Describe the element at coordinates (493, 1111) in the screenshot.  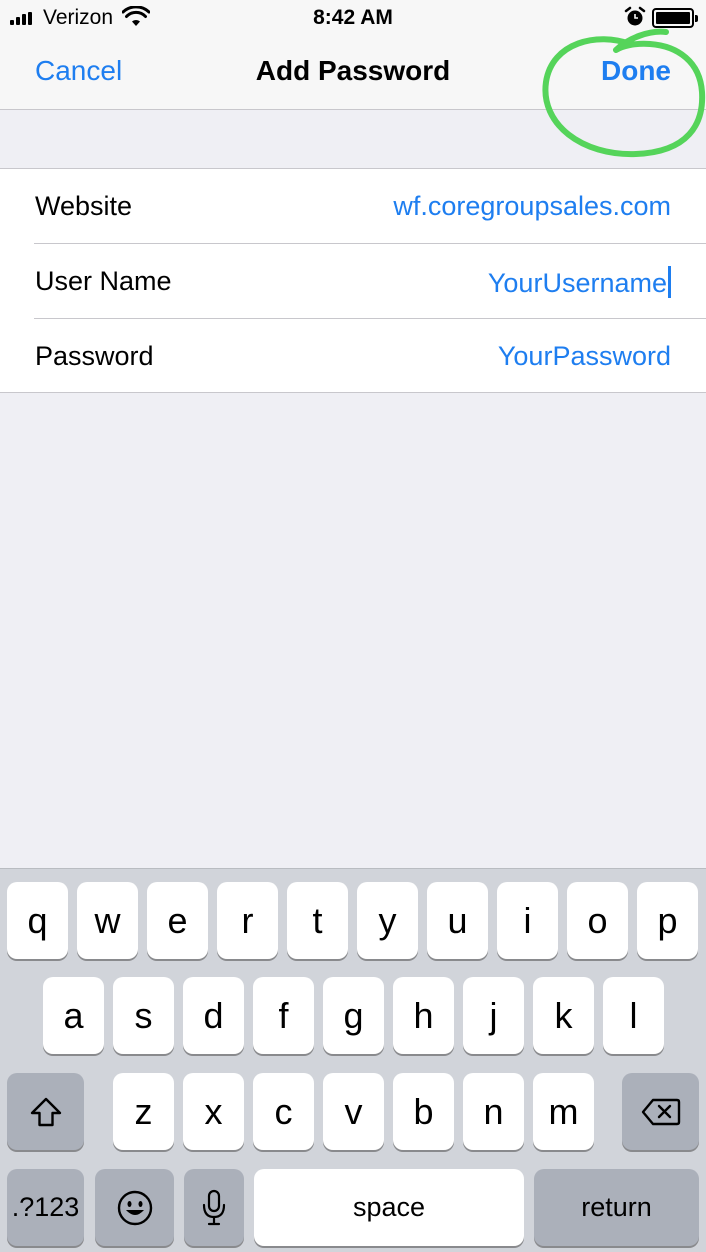
I see `key-n: n` at that location.